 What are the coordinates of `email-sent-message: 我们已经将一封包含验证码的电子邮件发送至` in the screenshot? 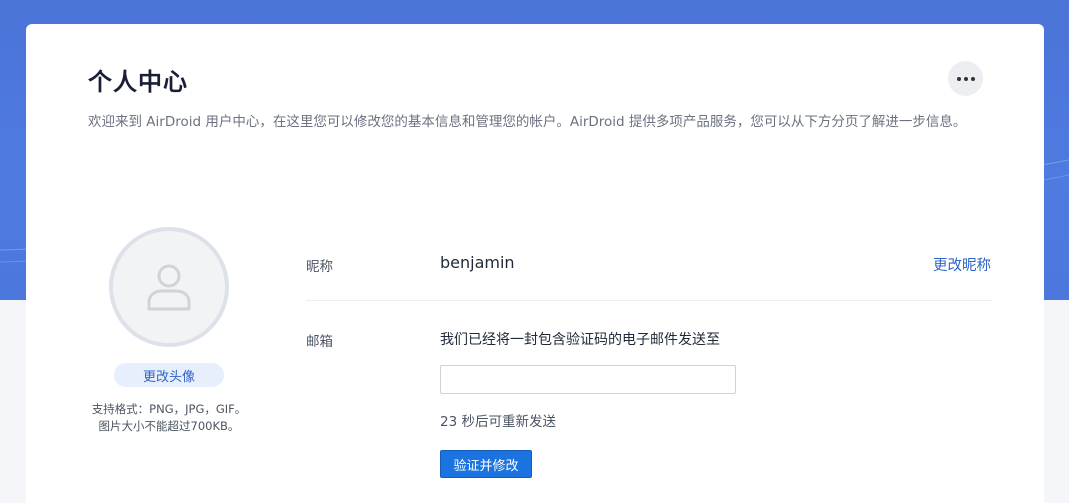 It's located at (580, 340).